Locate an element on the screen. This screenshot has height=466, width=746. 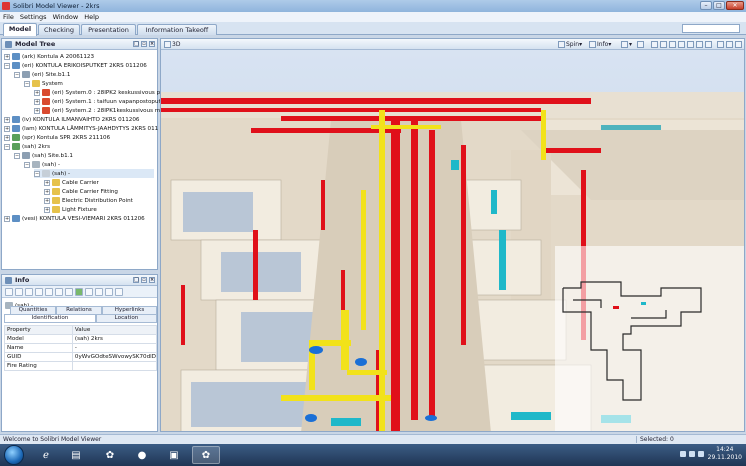
zoom-window-button is located at coordinates (691, 44).